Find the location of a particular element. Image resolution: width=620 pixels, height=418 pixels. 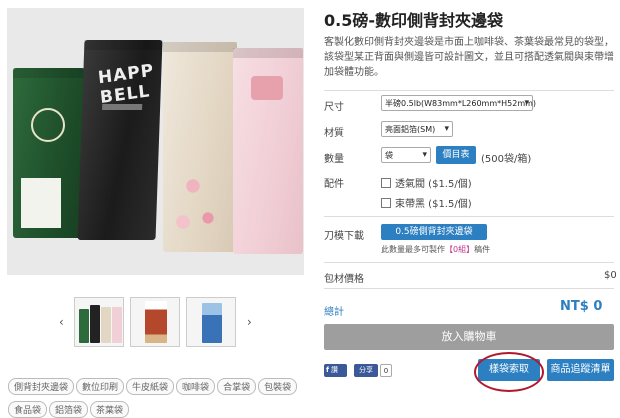

material-price-label: 包材價格 is located at coordinates (344, 279).